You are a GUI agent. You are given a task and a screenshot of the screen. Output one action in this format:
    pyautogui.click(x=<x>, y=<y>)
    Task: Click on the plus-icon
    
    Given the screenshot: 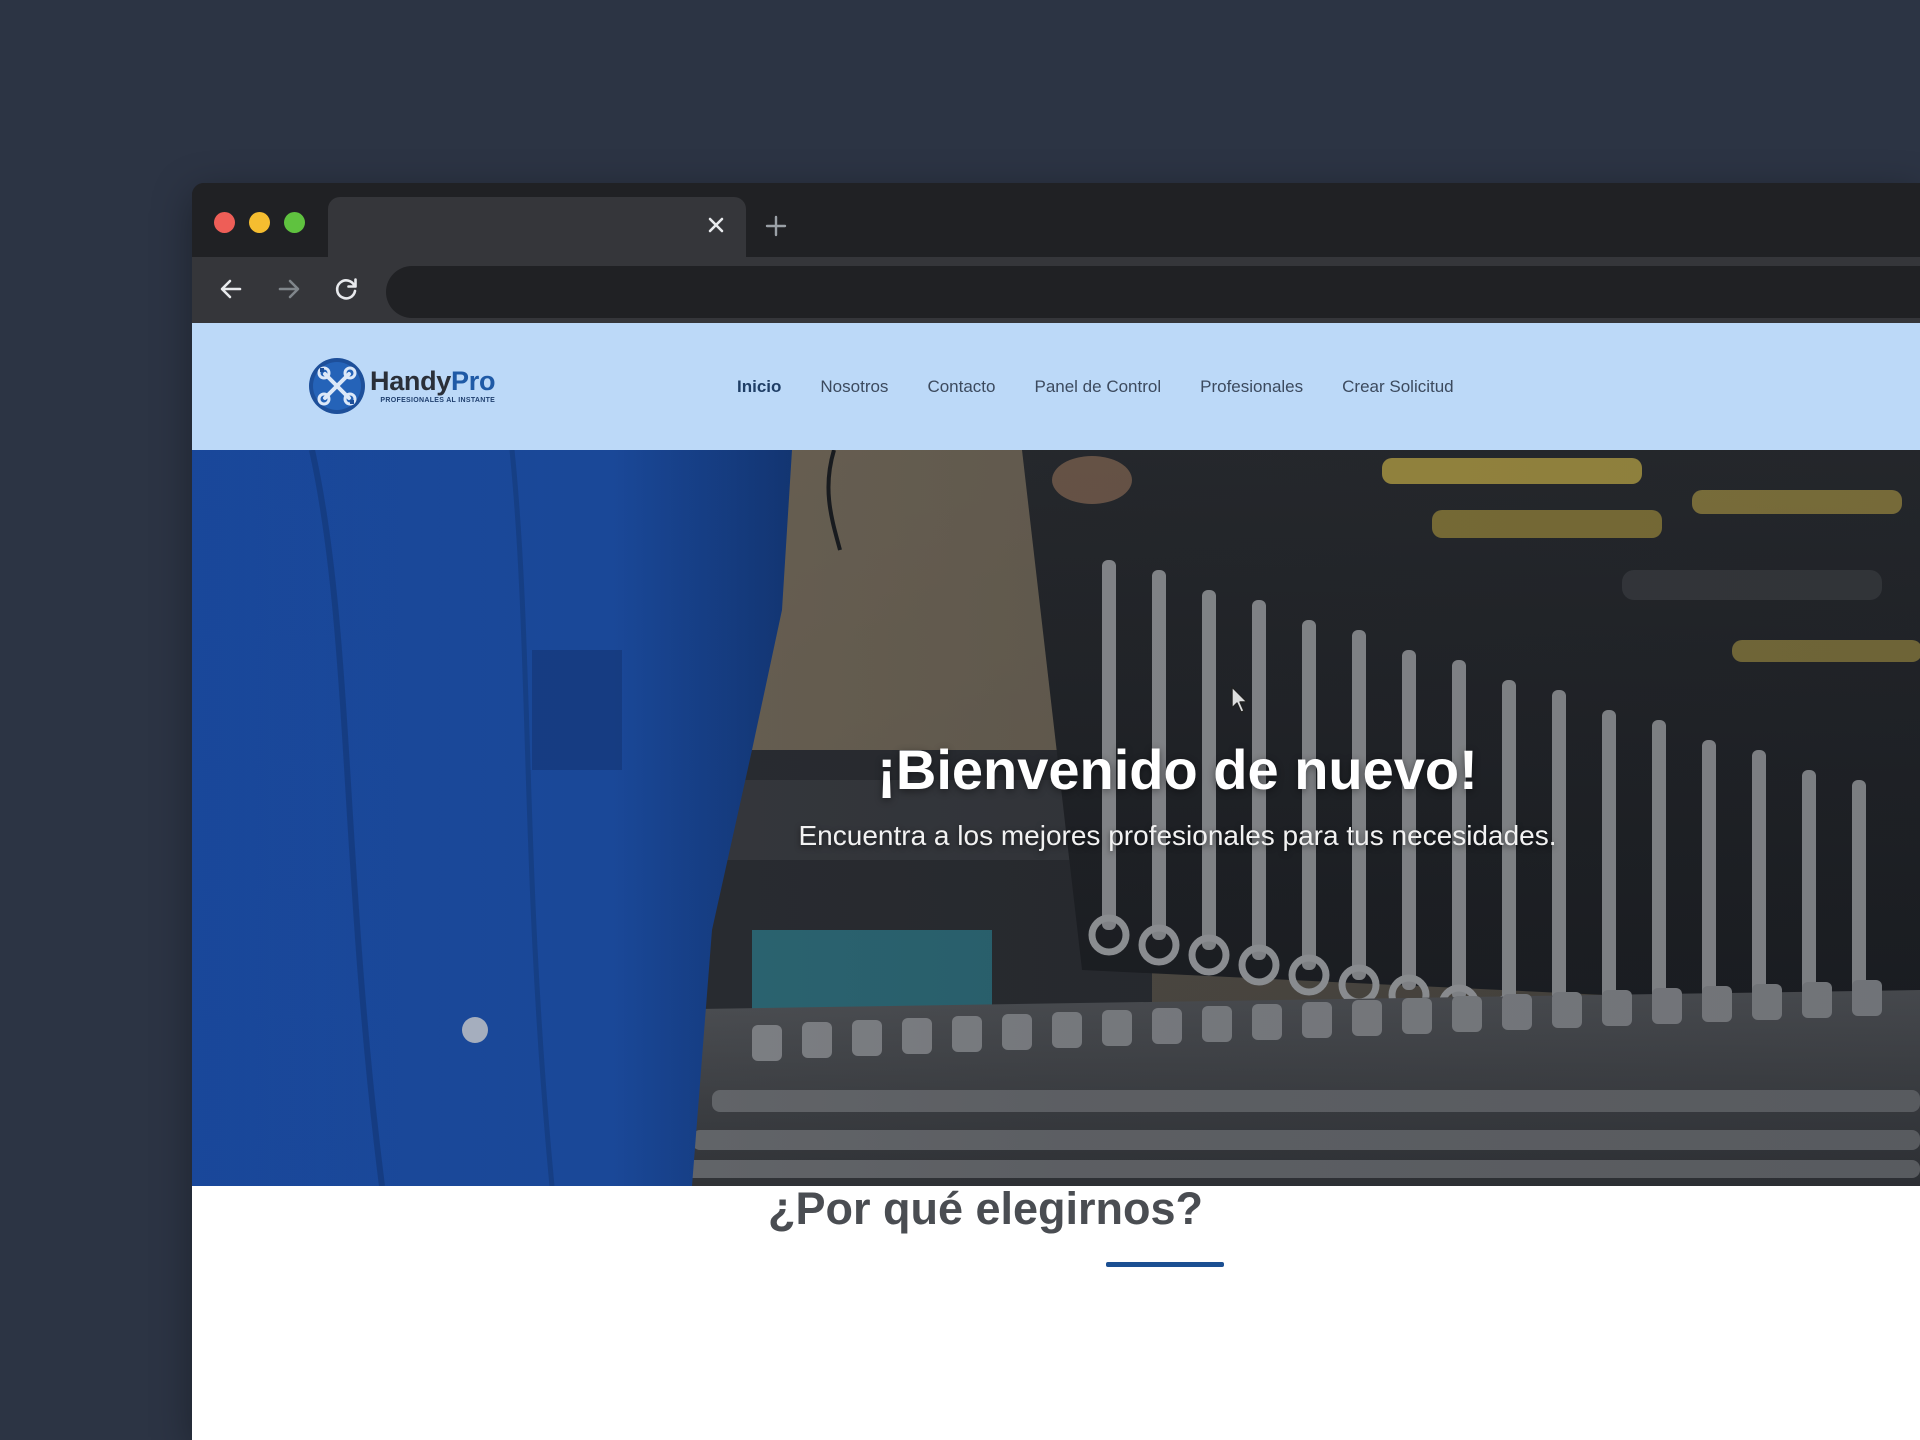 What is the action you would take?
    pyautogui.click(x=776, y=226)
    